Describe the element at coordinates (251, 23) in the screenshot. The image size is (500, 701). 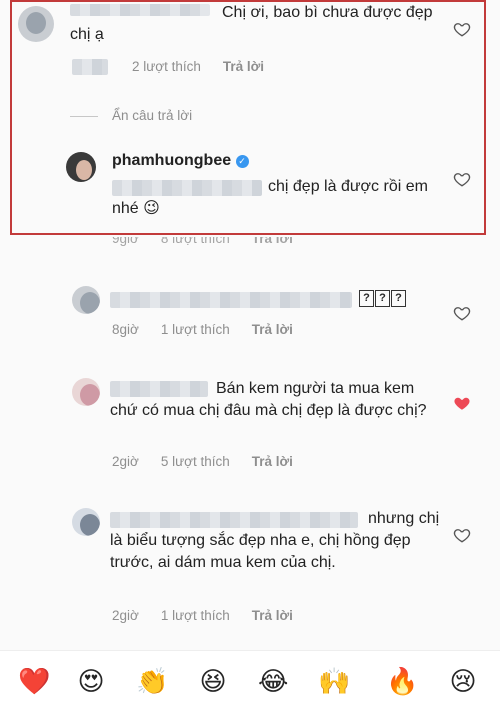
I see `comment-text: Chị ơi, bao bì chưa được đẹp chị ạ` at that location.